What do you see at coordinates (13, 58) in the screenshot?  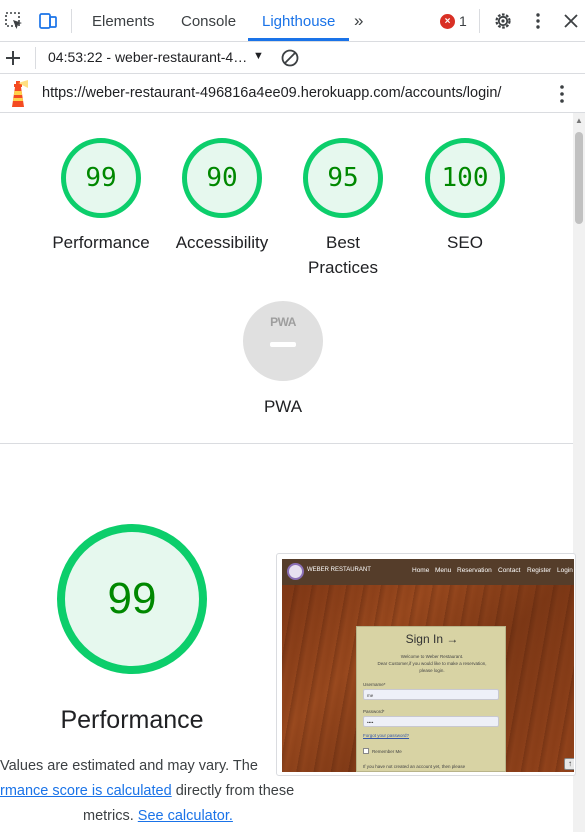 I see `new-report-plus-icon` at bounding box center [13, 58].